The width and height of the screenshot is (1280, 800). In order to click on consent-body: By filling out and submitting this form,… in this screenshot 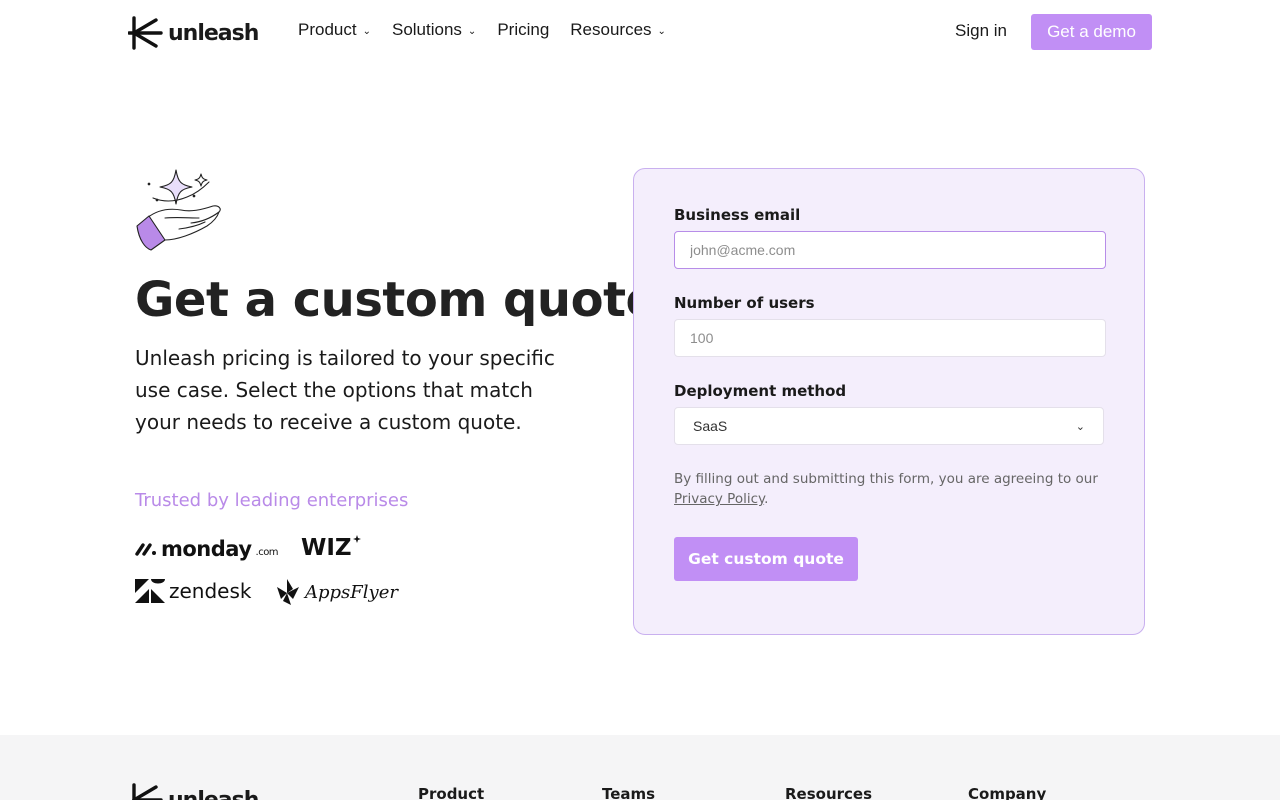, I will do `click(886, 479)`.